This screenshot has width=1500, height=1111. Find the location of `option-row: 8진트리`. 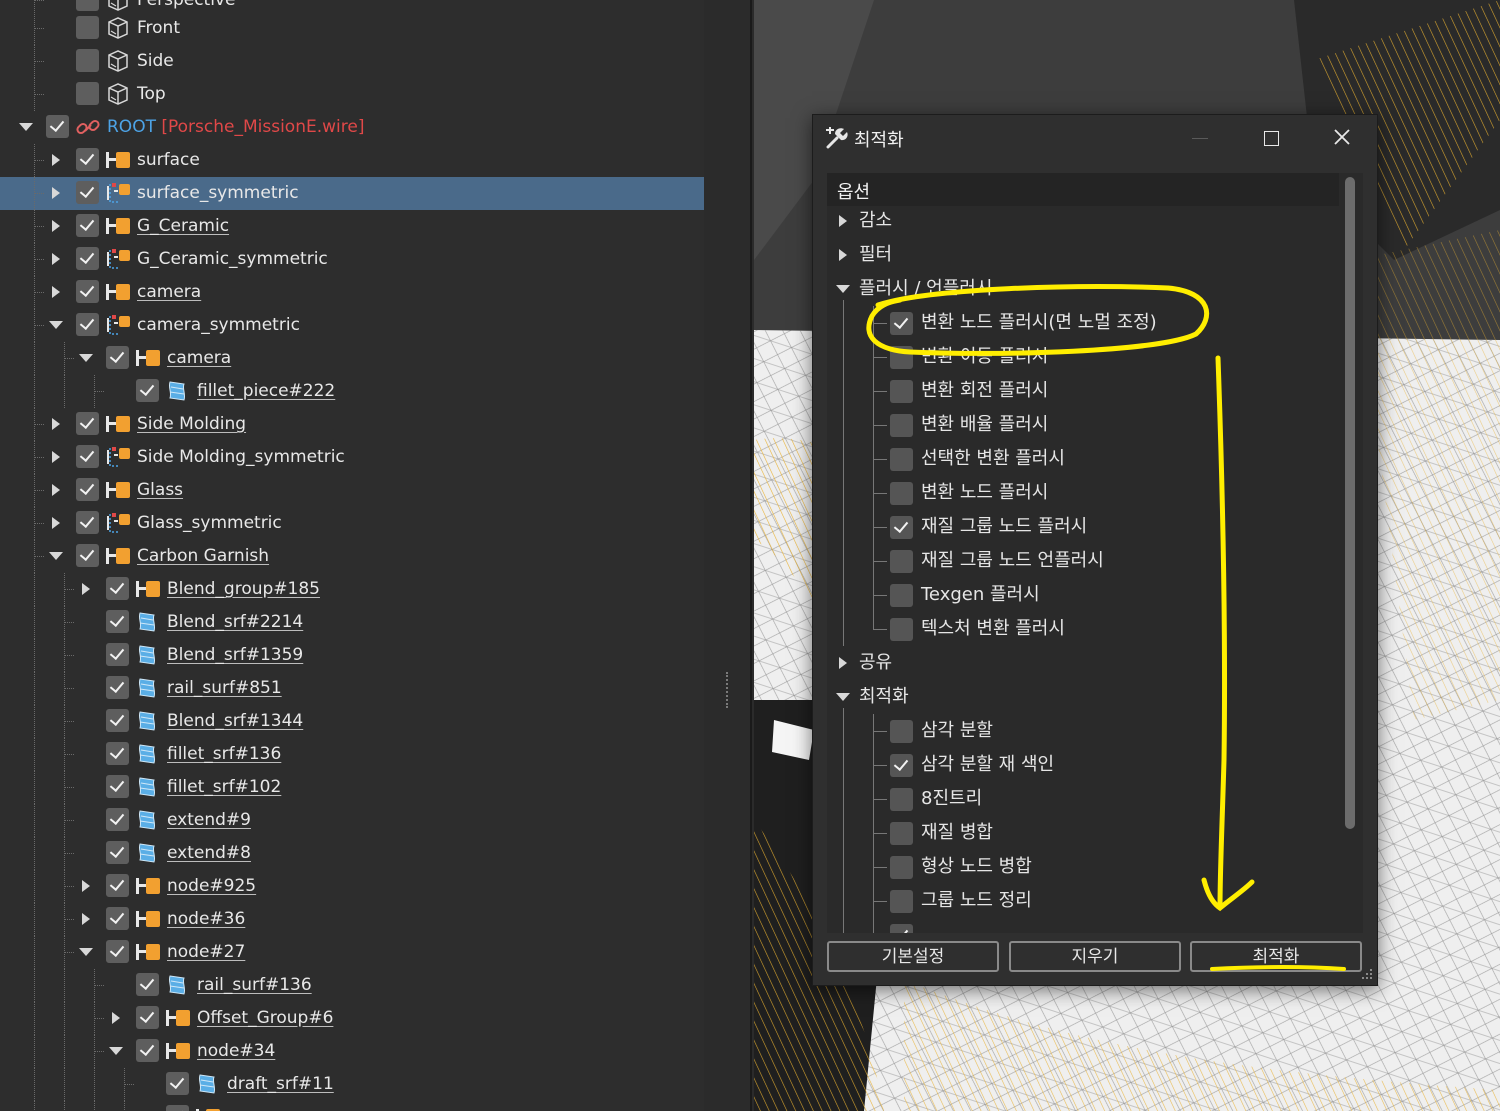

option-row: 8진트리 is located at coordinates (1083, 799).